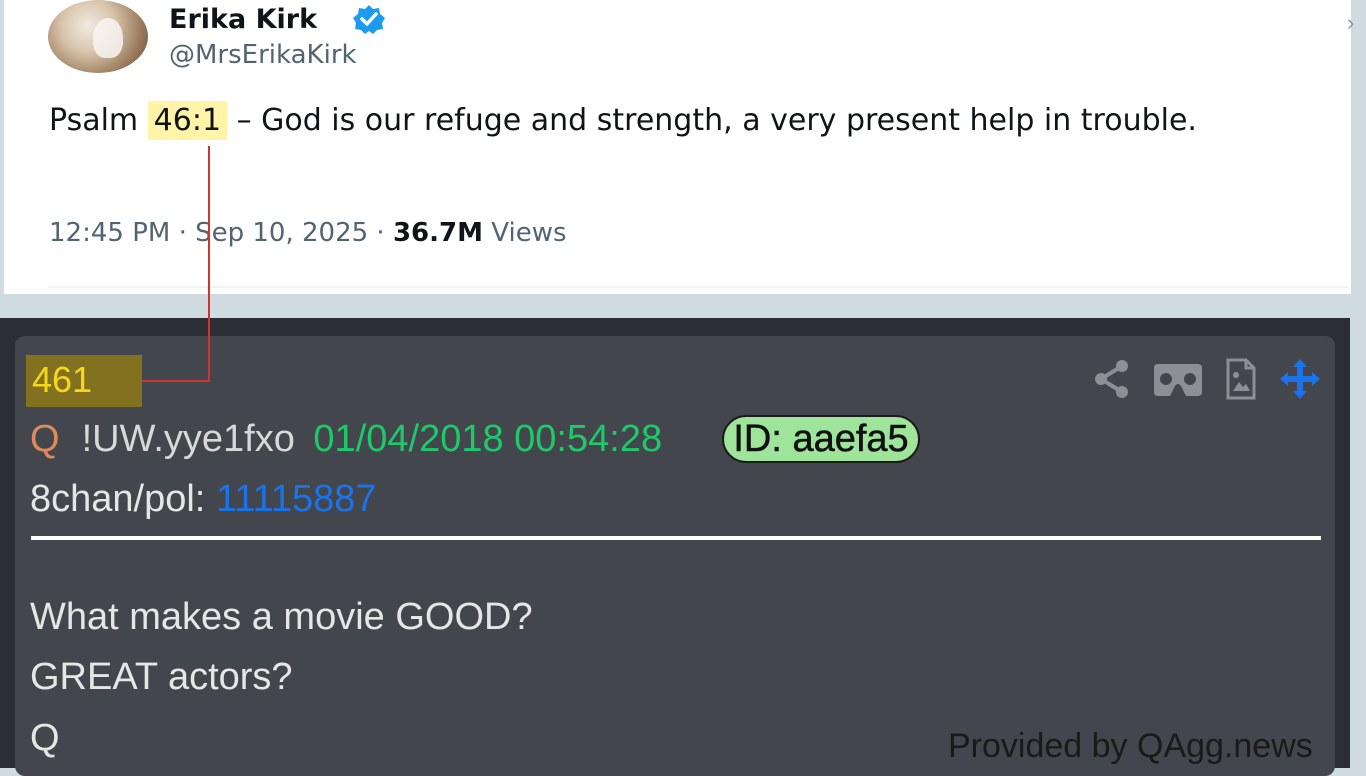 The width and height of the screenshot is (1366, 776). Describe the element at coordinates (263, 55) in the screenshot. I see `author-handle: @MrsErikaKirk` at that location.